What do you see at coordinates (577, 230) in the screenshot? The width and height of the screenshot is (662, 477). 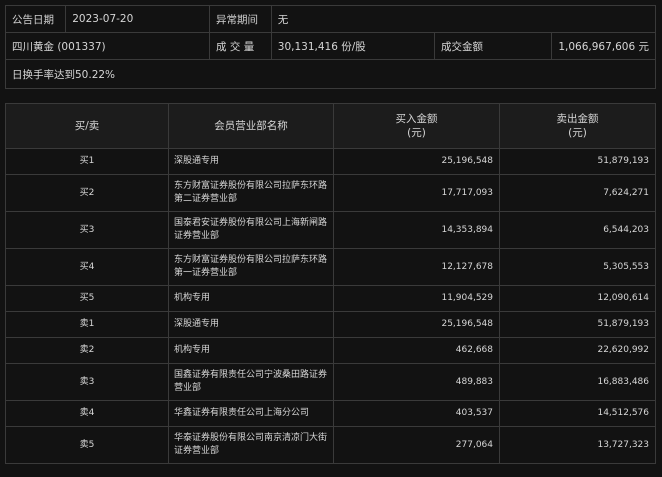 I see `row-sell-amount: 6,544,203` at bounding box center [577, 230].